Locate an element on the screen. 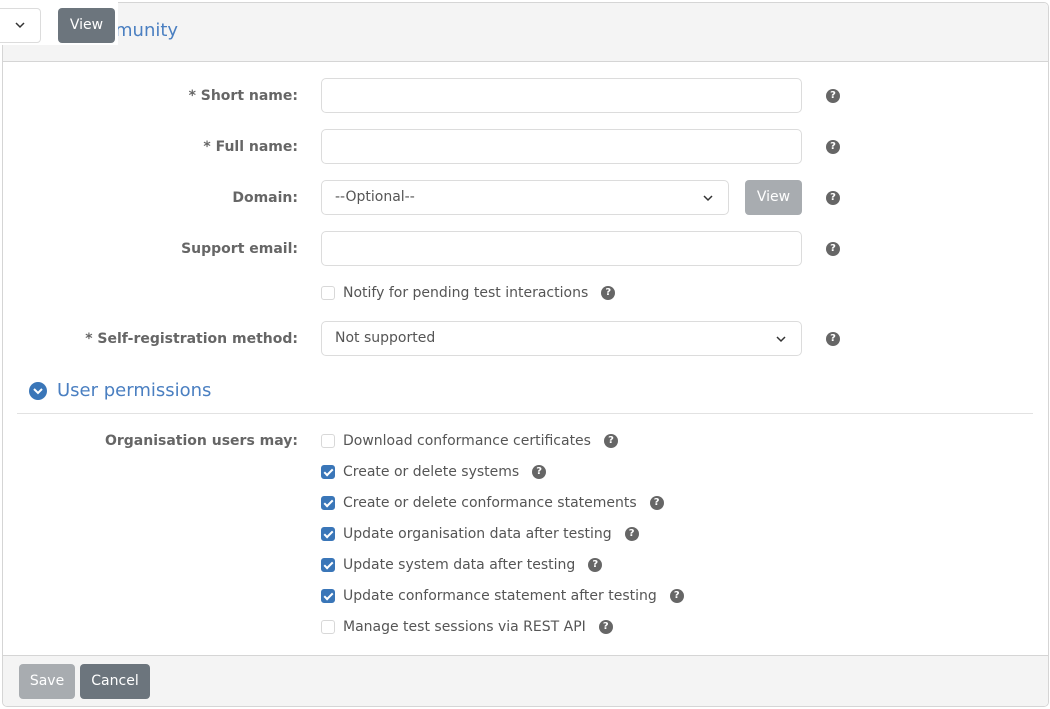 Image resolution: width=1050 pixels, height=709 pixels. domain-select-value: --Optional-- is located at coordinates (375, 197).